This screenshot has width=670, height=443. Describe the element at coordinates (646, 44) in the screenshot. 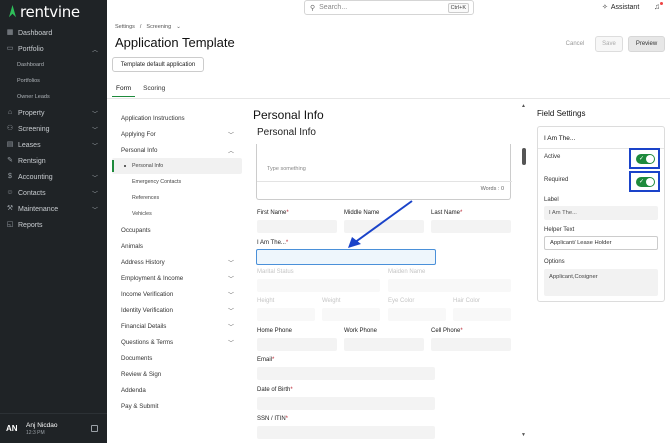

I see `preview-button: Preview` at that location.